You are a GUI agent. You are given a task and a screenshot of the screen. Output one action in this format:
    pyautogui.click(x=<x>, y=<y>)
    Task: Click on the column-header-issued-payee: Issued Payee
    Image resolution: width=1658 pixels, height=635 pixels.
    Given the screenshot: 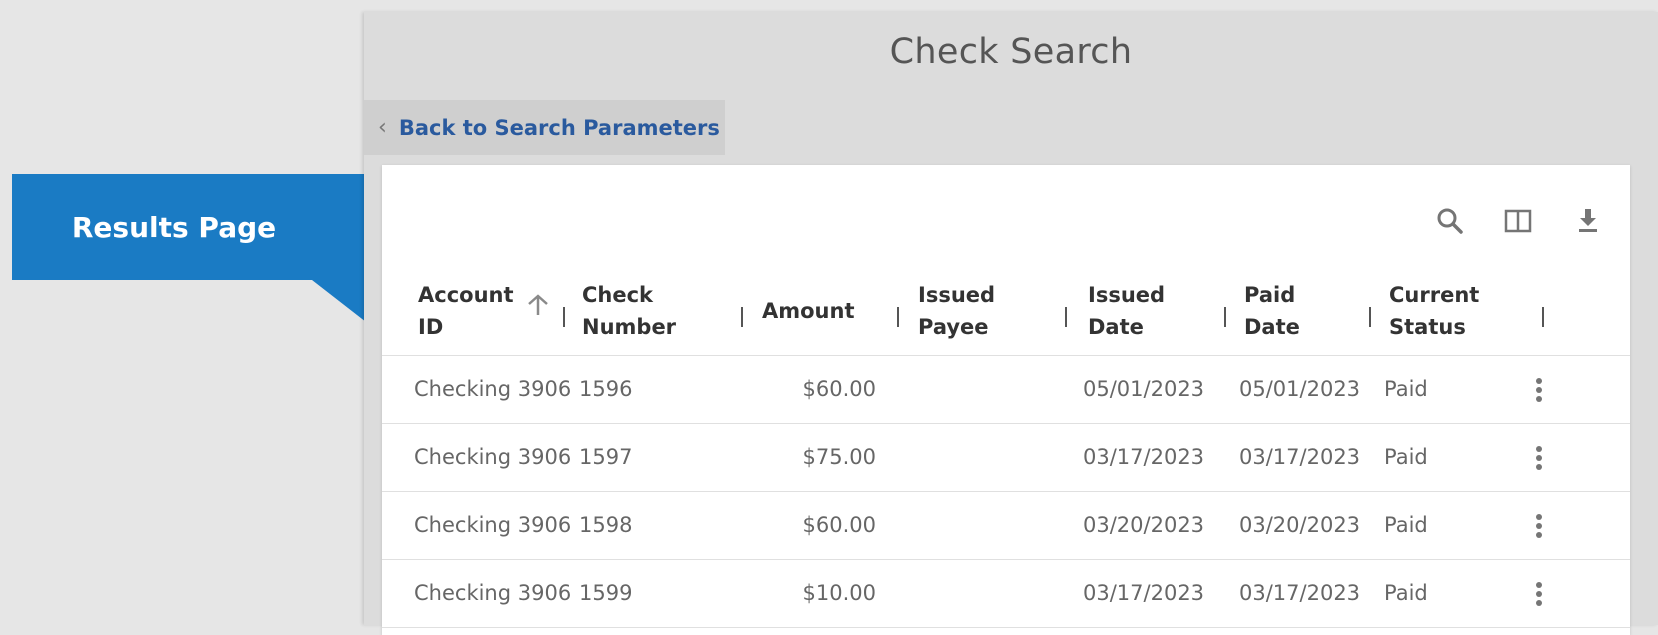 What is the action you would take?
    pyautogui.click(x=983, y=311)
    